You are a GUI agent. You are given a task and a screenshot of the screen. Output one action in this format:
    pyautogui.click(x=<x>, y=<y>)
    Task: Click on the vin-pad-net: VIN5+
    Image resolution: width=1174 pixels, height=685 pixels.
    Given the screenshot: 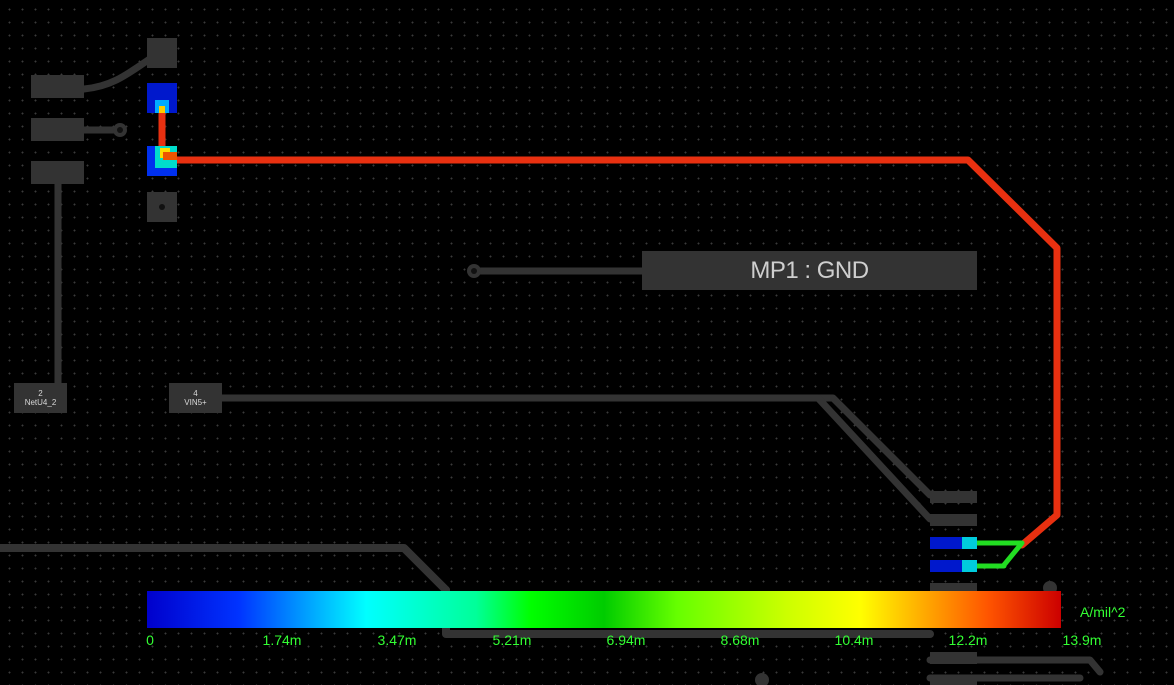 What is the action you would take?
    pyautogui.click(x=195, y=402)
    